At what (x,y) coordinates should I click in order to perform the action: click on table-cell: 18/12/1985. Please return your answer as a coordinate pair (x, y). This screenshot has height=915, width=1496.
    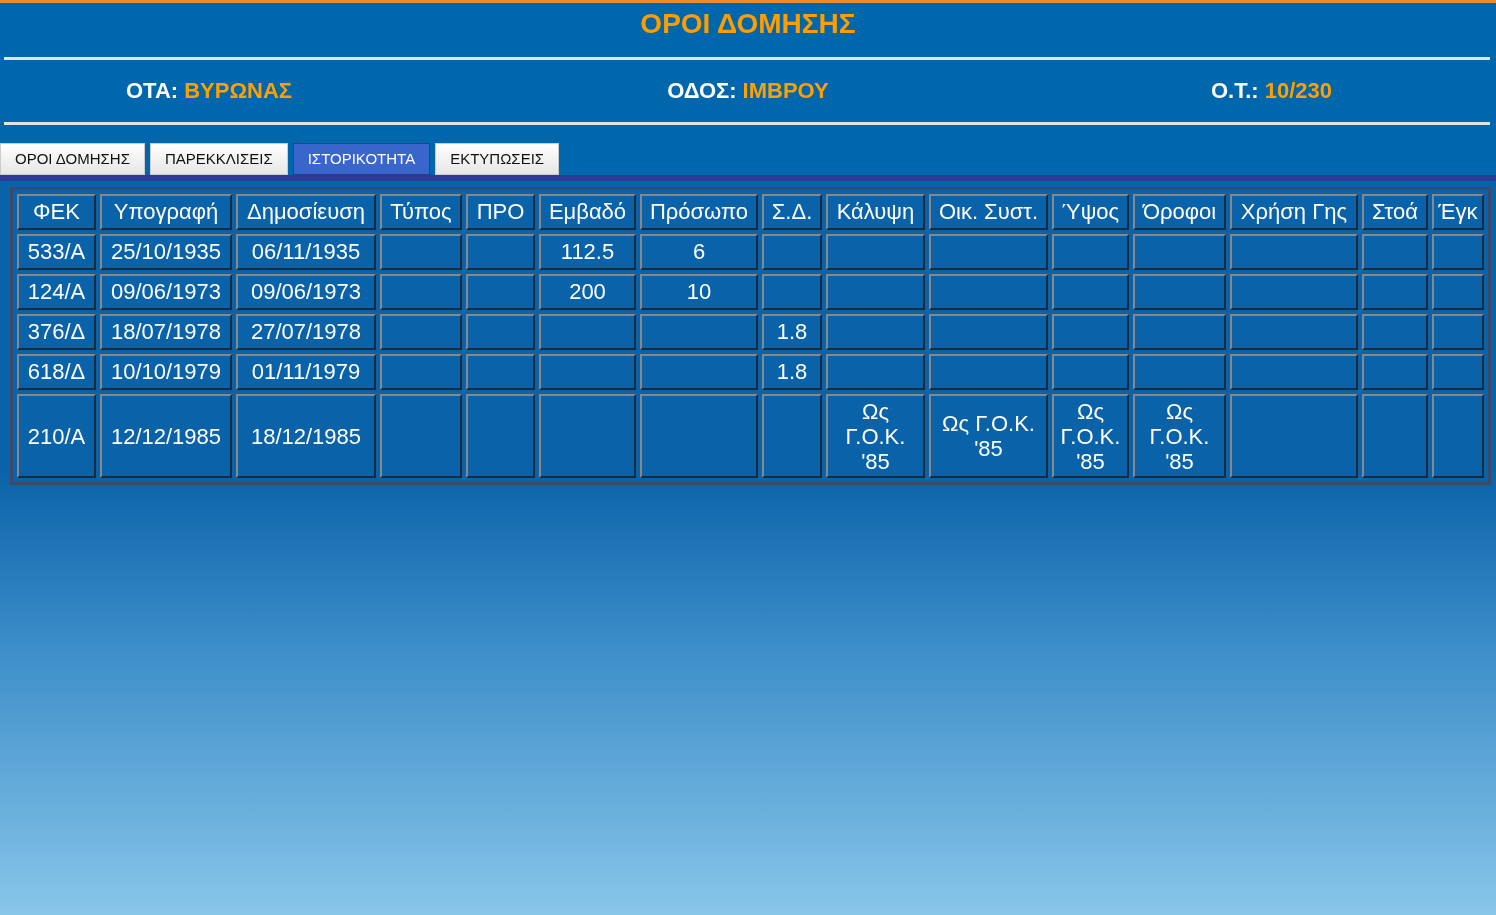
    Looking at the image, I should click on (306, 436).